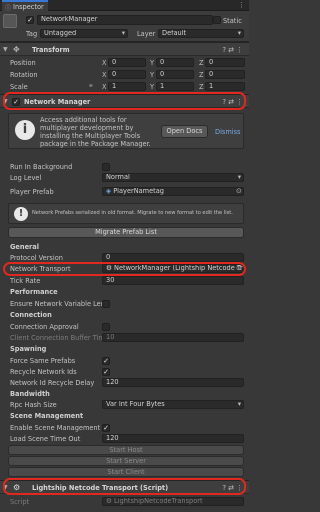 The height and width of the screenshot is (512, 320). I want to click on transform-icon: ✥, so click(16, 49).